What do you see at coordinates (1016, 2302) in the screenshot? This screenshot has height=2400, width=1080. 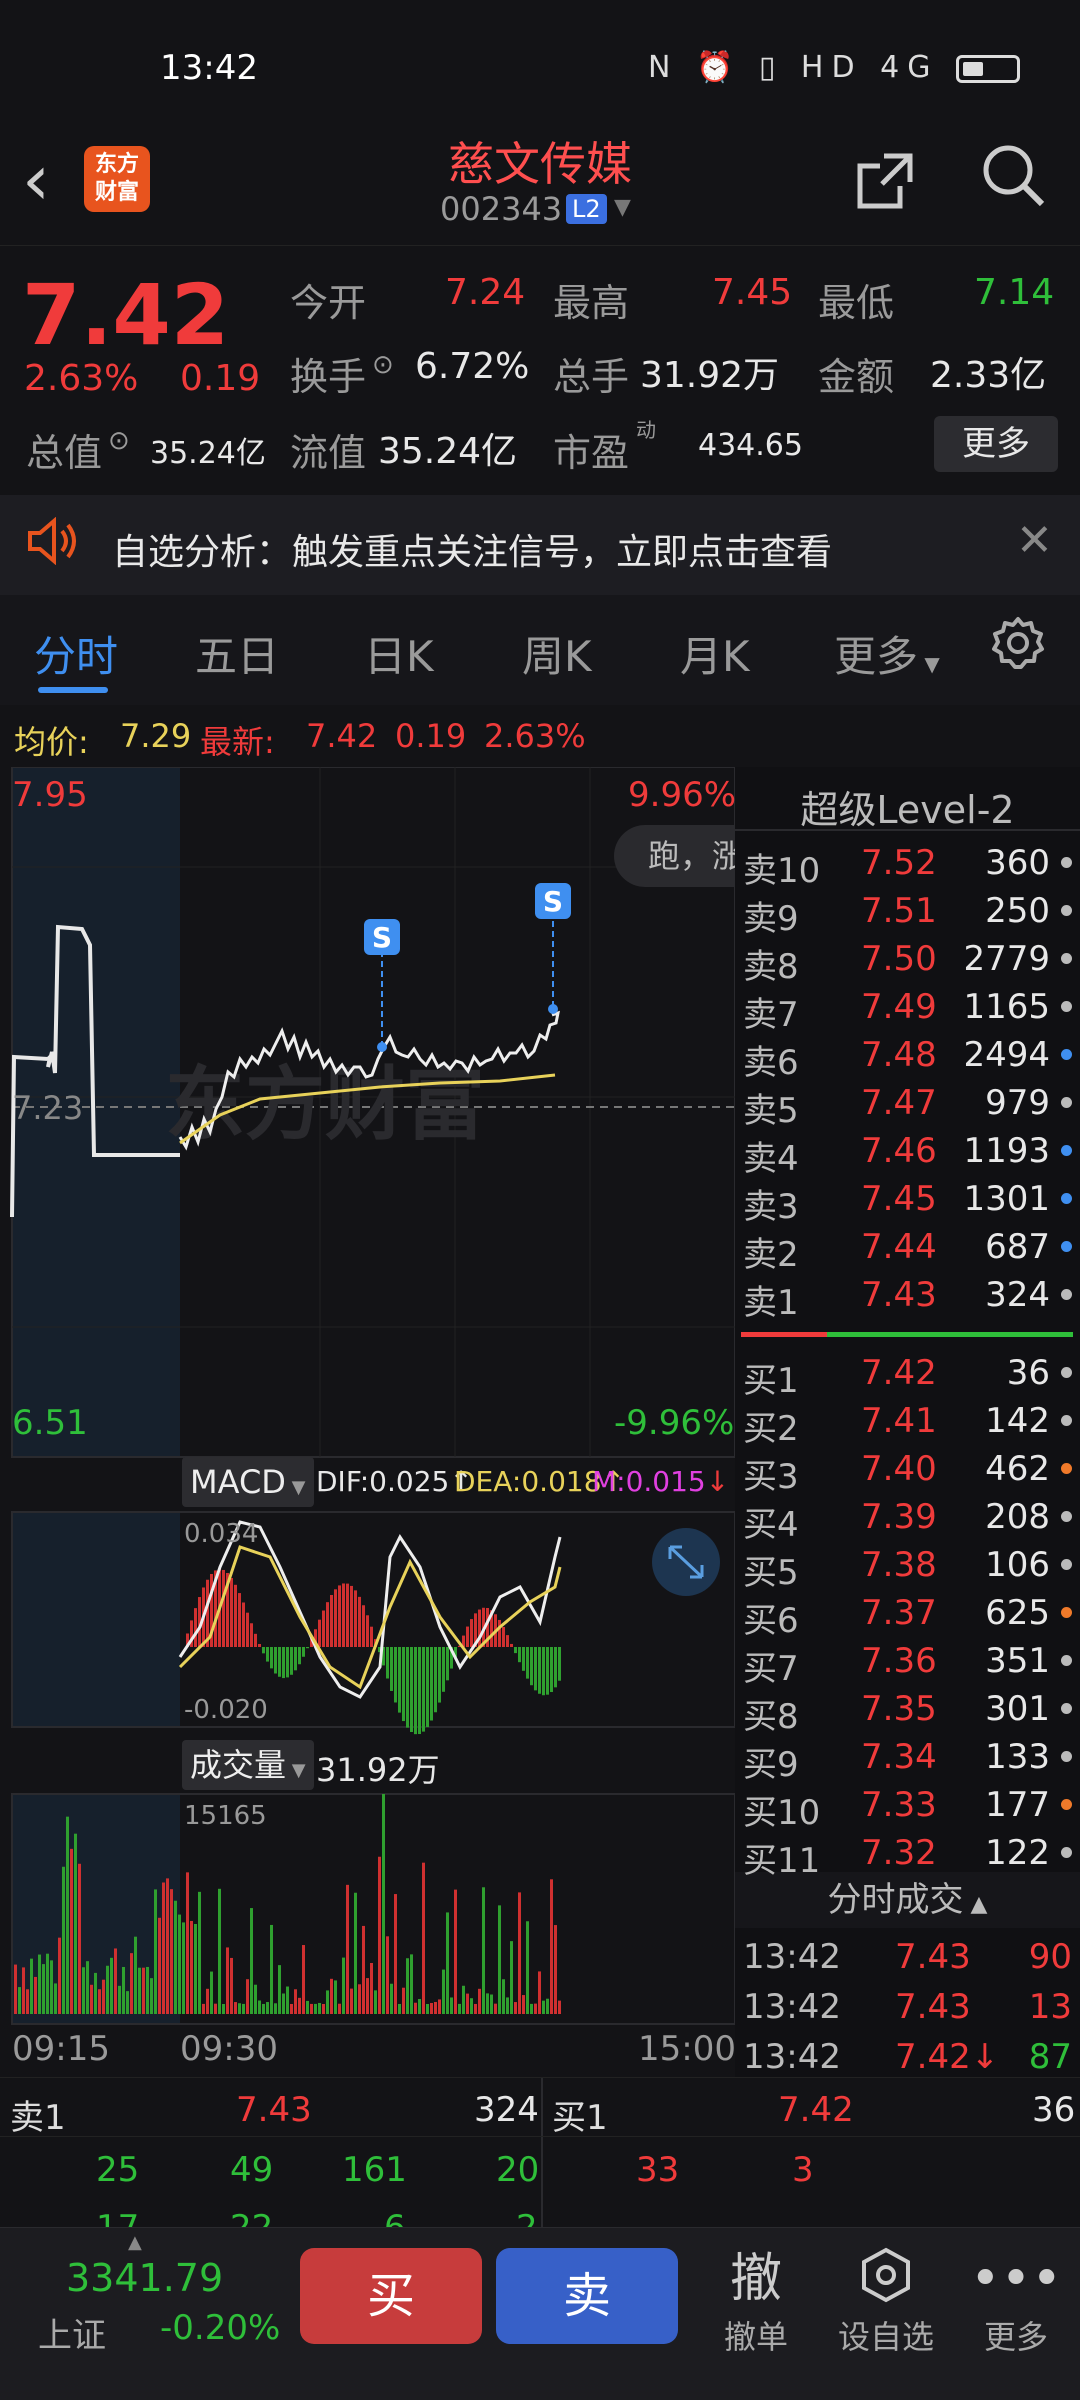 I see `more-button: ••• 更多` at bounding box center [1016, 2302].